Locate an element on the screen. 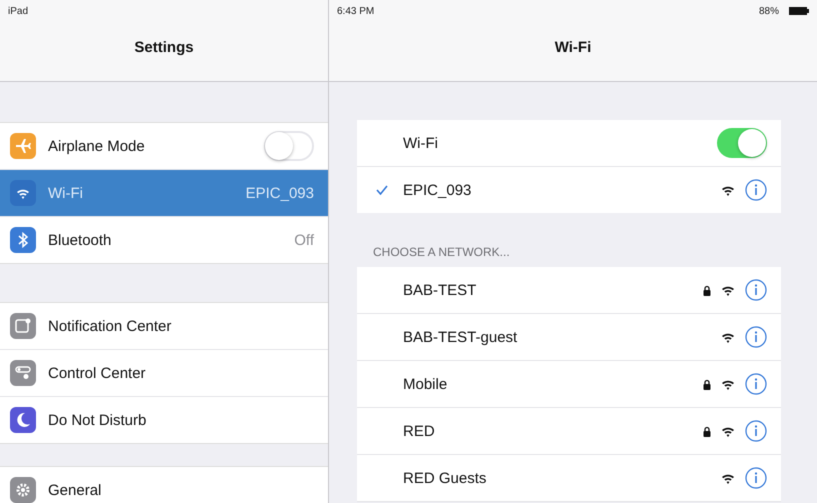 This screenshot has width=817, height=503. network-name: RED is located at coordinates (548, 431).